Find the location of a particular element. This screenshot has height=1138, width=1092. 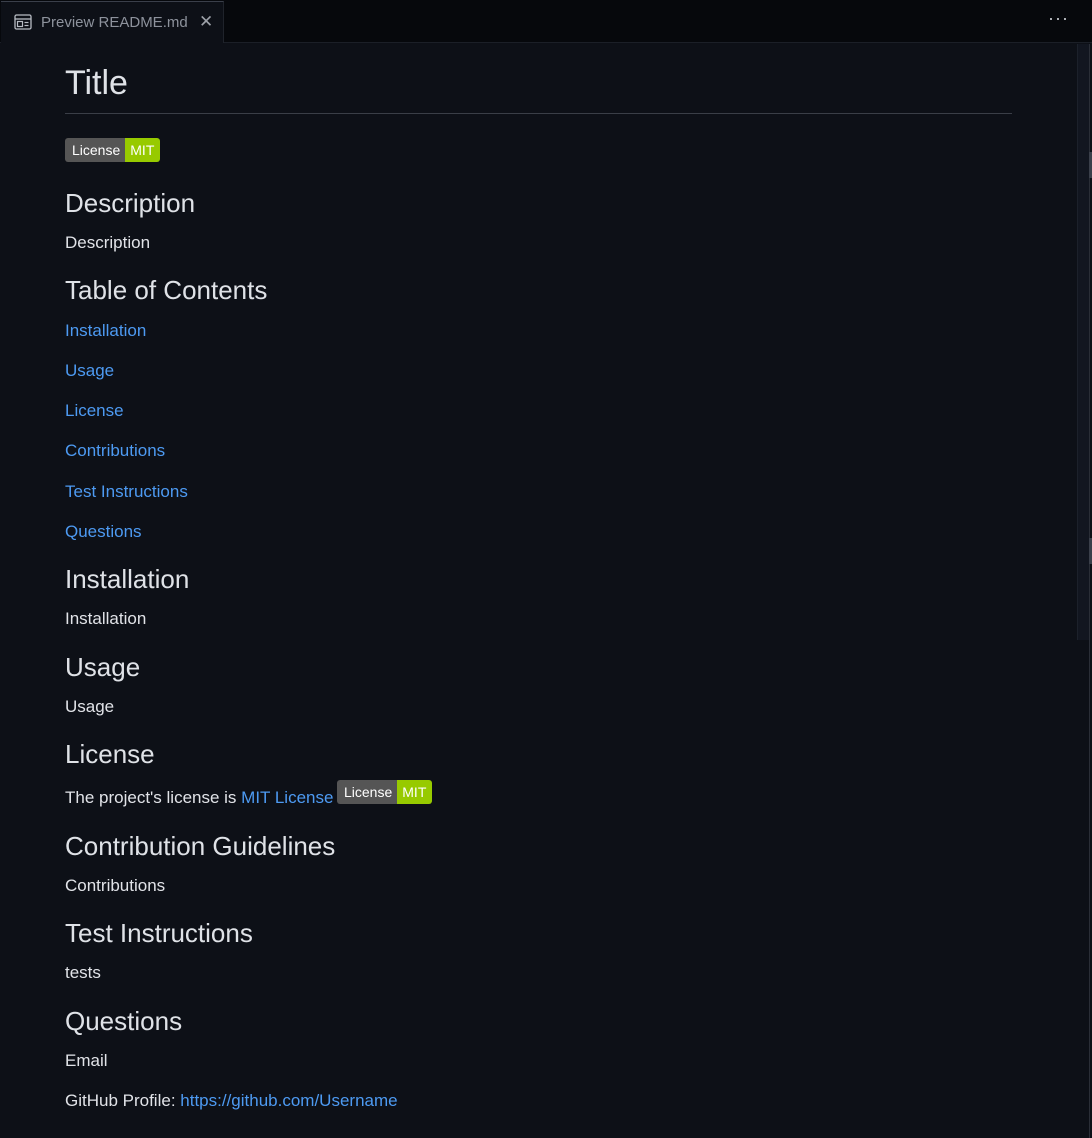

github-profile-link: https://github.com/Username is located at coordinates (288, 1100).